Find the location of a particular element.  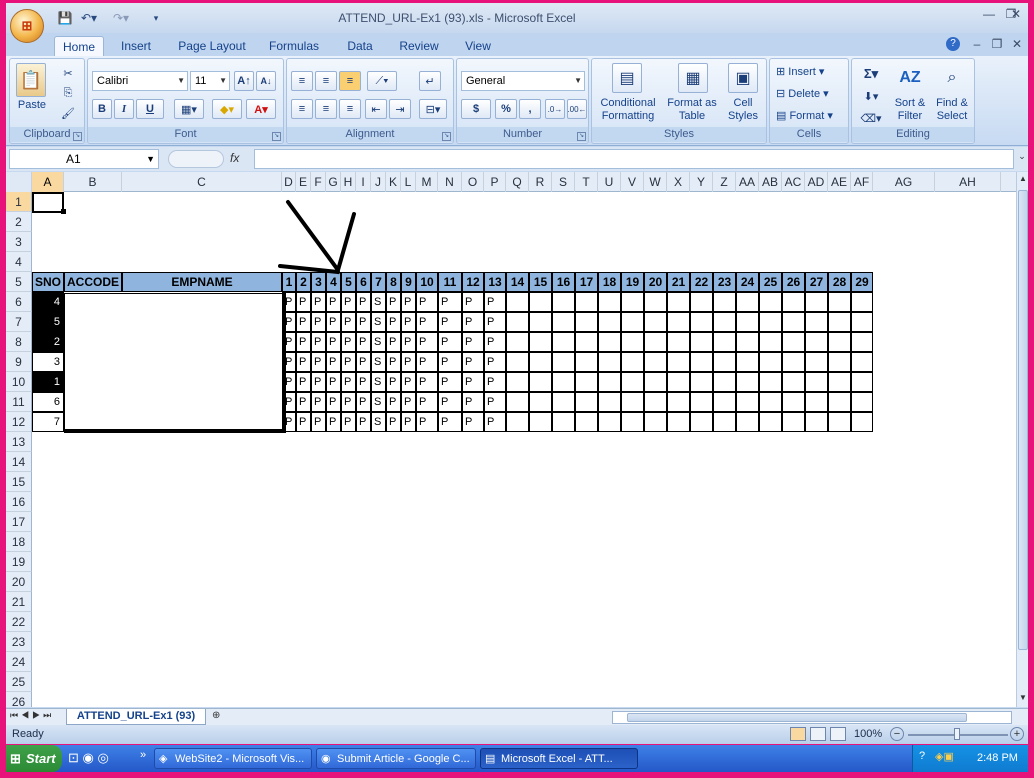

tab-data: Data is located at coordinates (360, 46).